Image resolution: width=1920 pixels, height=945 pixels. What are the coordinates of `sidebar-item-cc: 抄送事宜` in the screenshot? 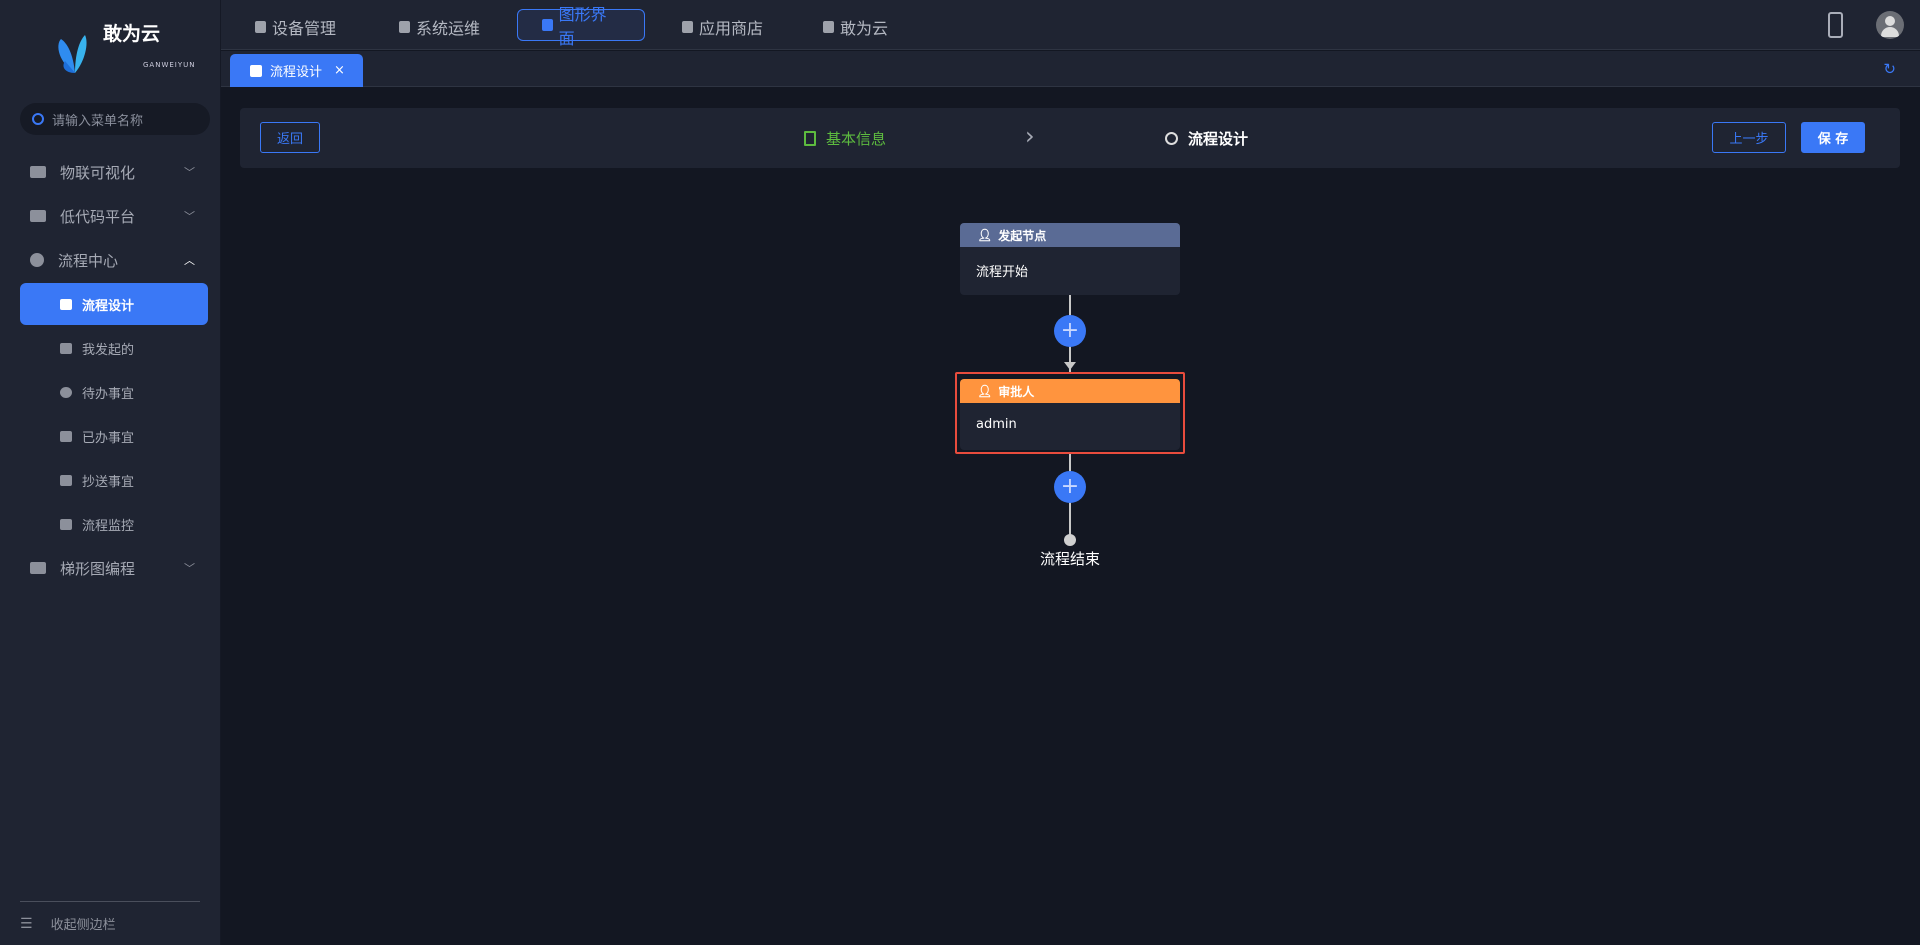 It's located at (114, 480).